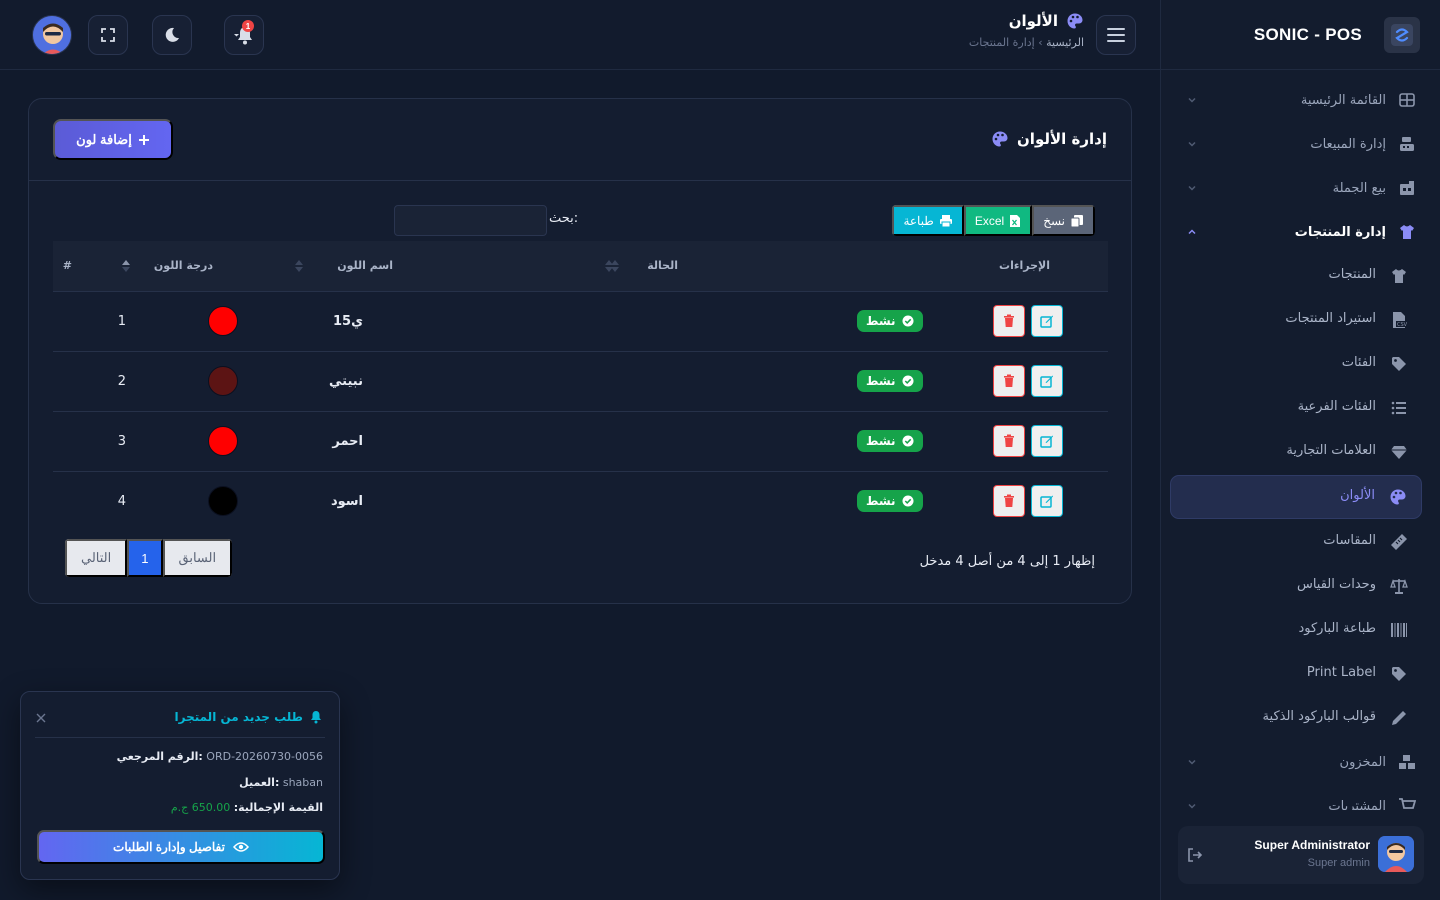 Image resolution: width=1440 pixels, height=900 pixels. Describe the element at coordinates (1300, 797) in the screenshot. I see `sidebar-item-purchases: المشتريات` at that location.